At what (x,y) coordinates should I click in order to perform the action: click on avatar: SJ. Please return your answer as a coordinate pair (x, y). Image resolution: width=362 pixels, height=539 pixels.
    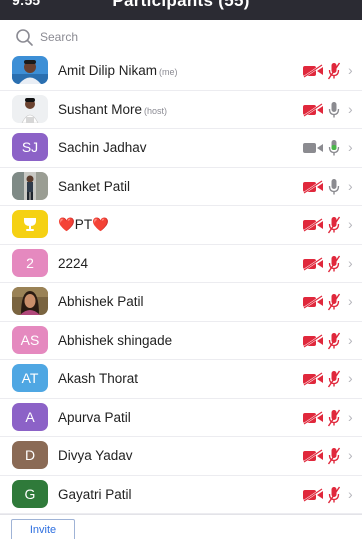
    Looking at the image, I should click on (30, 147).